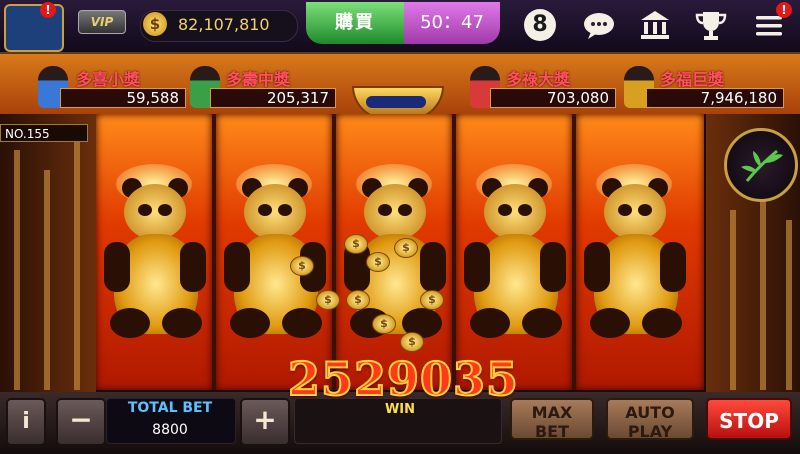  Describe the element at coordinates (749, 419) in the screenshot. I see `stop-button: STOP` at that location.